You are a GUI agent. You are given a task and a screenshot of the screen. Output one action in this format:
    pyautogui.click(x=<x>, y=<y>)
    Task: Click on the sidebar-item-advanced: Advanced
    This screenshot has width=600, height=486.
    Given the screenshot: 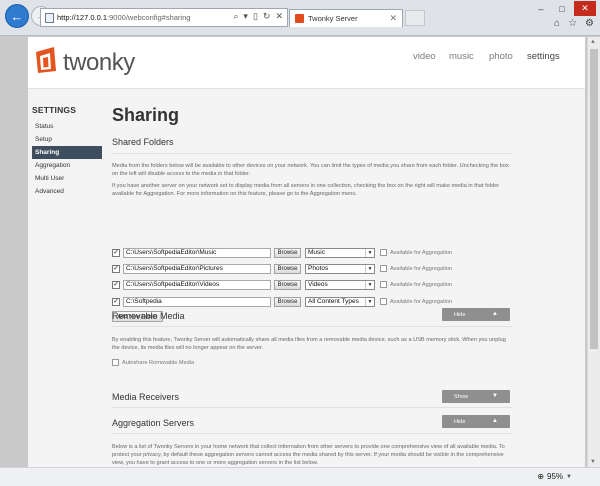 What is the action you would take?
    pyautogui.click(x=67, y=191)
    